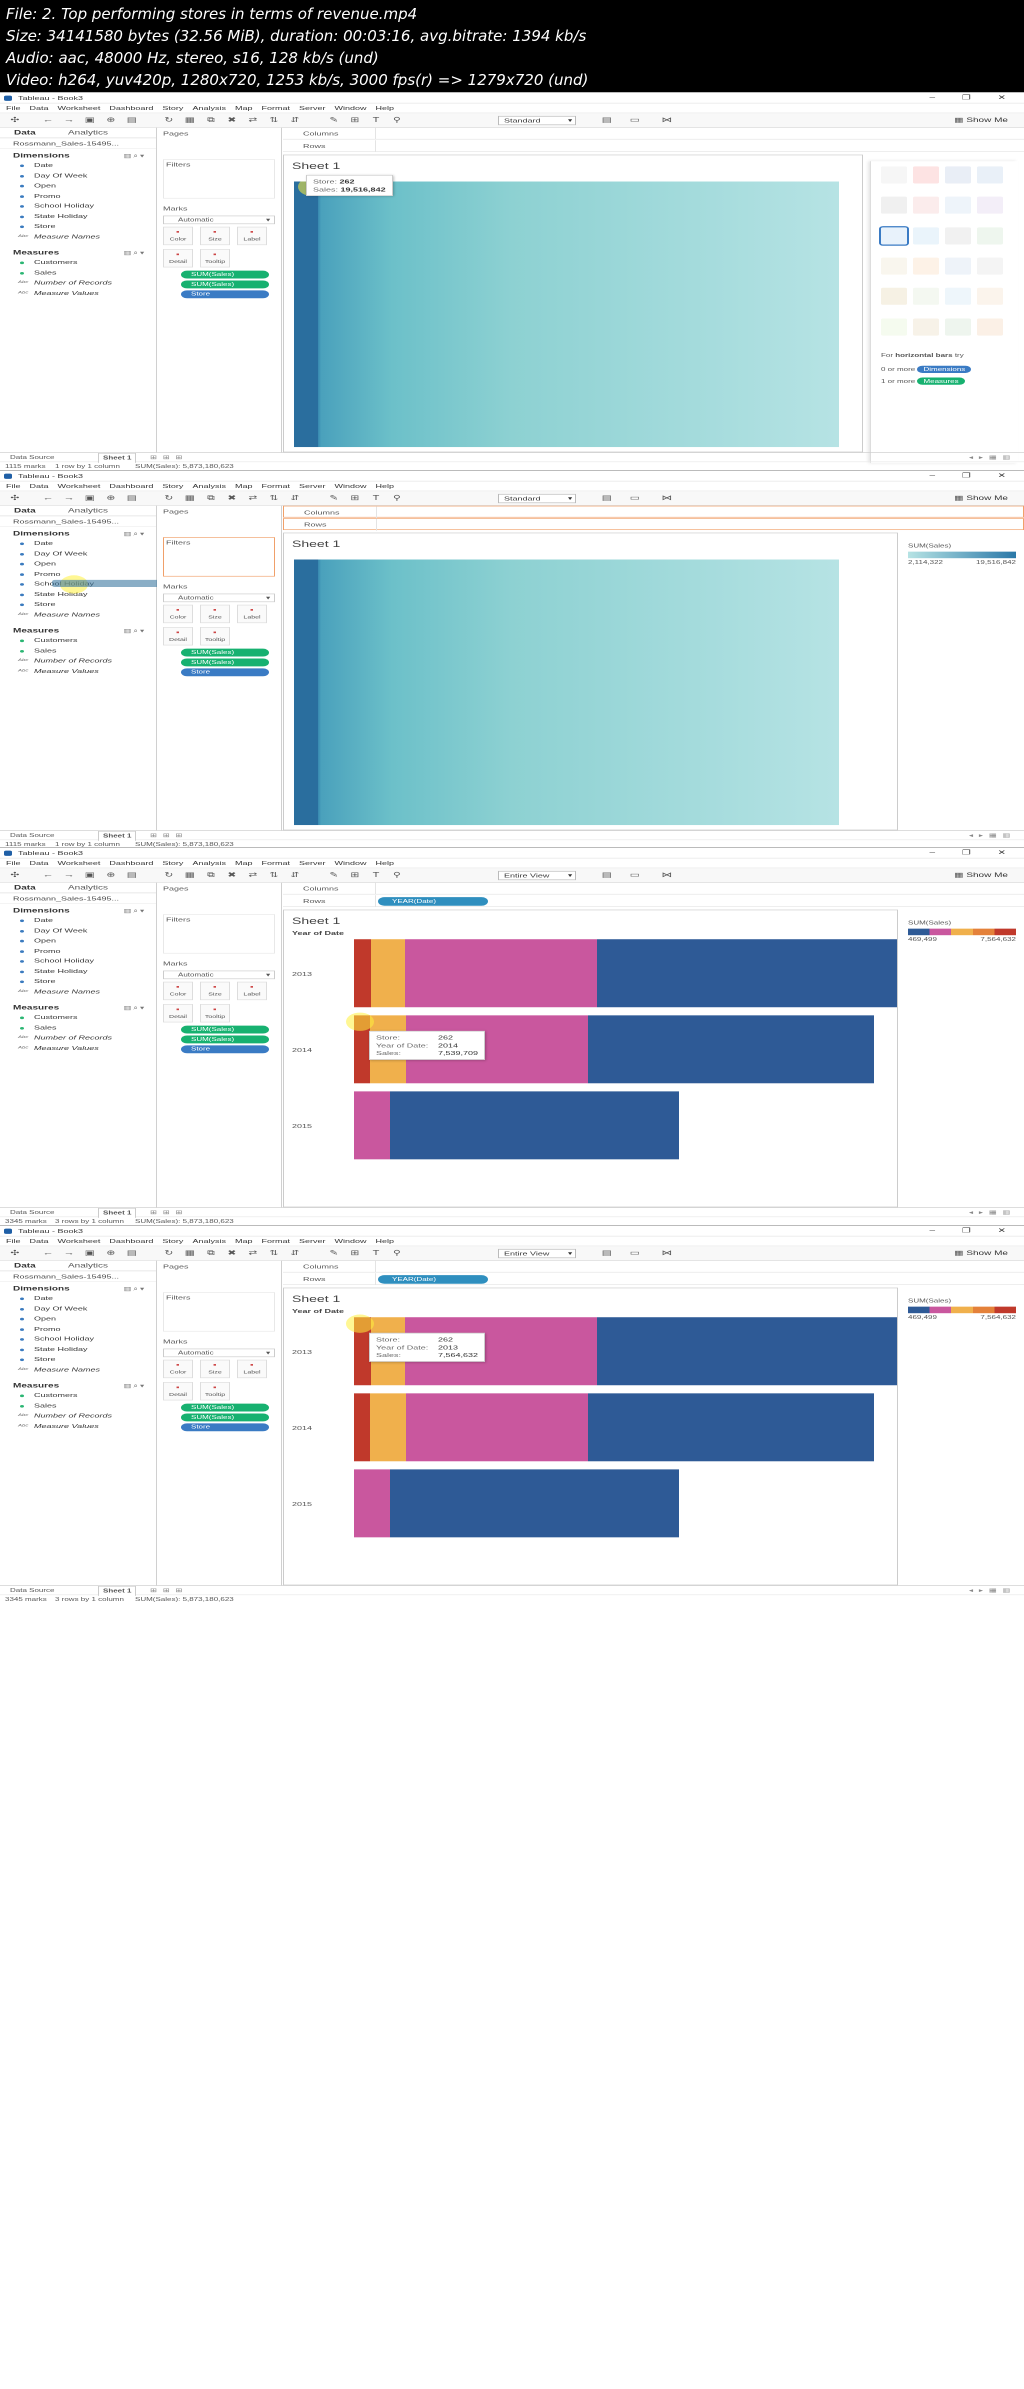  Describe the element at coordinates (397, 875) in the screenshot. I see `pin-icon: ⚲` at that location.